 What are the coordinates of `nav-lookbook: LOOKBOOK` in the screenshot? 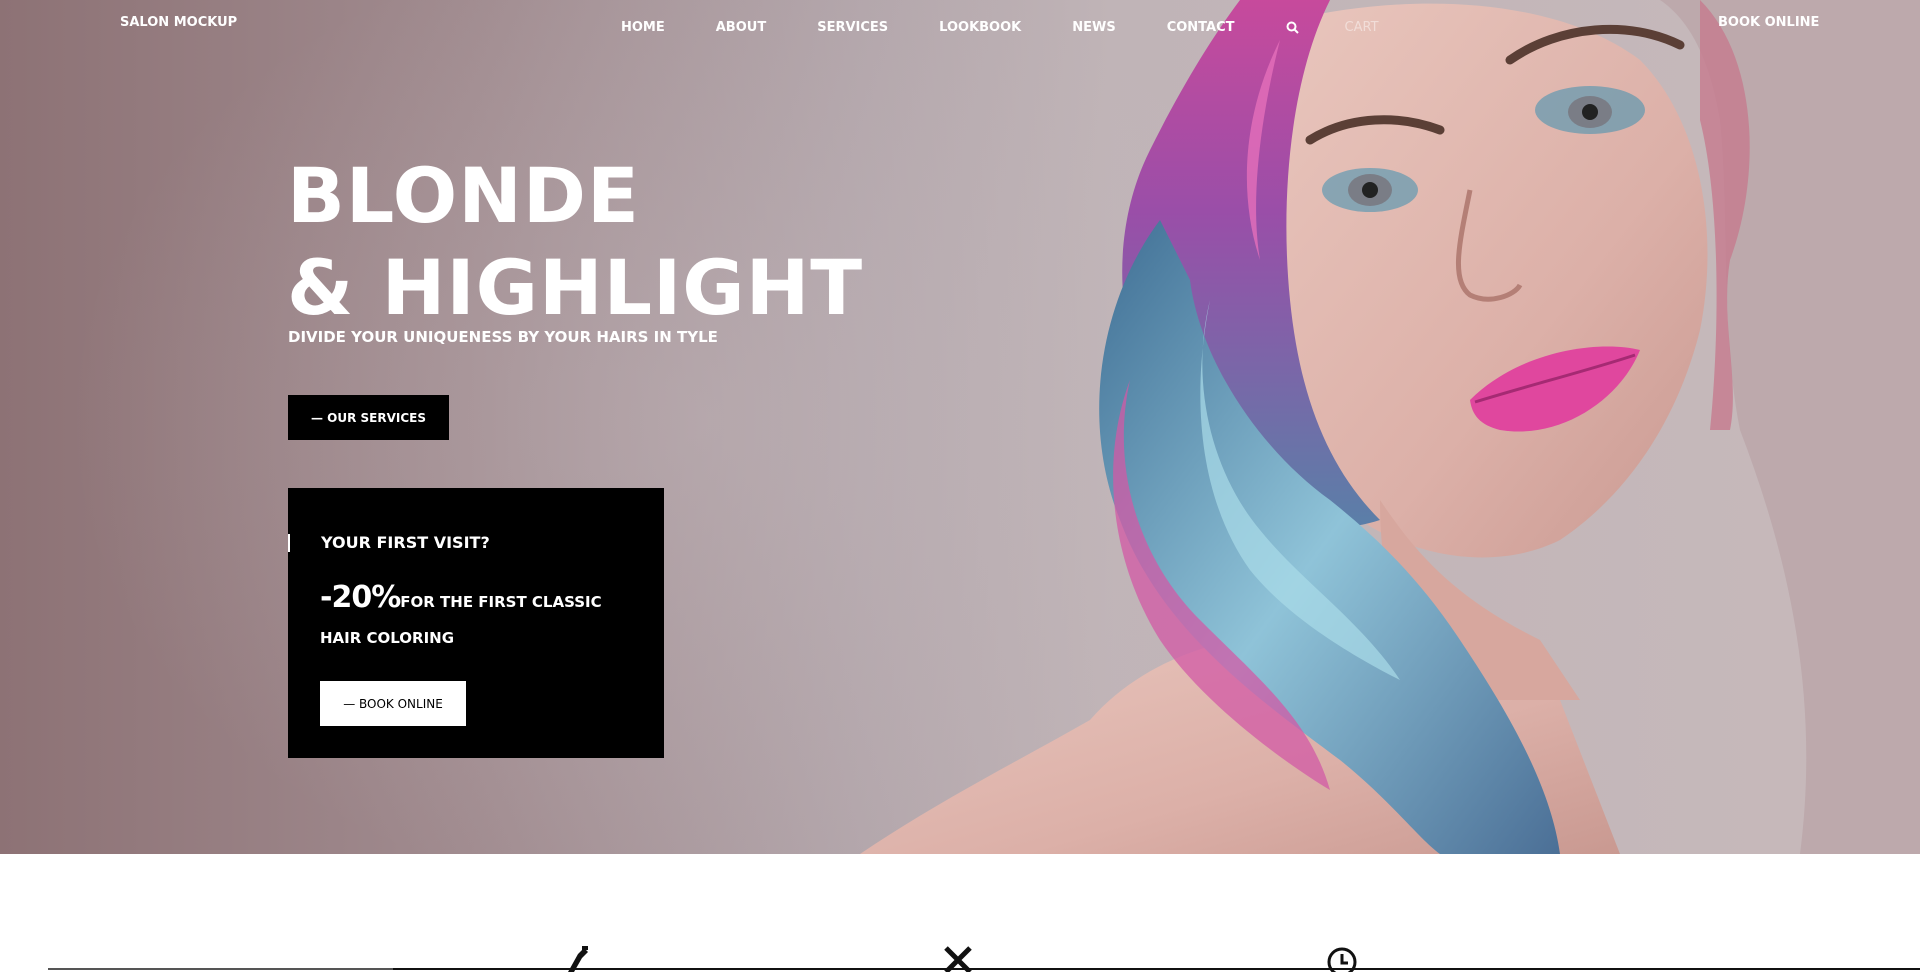 It's located at (980, 27).